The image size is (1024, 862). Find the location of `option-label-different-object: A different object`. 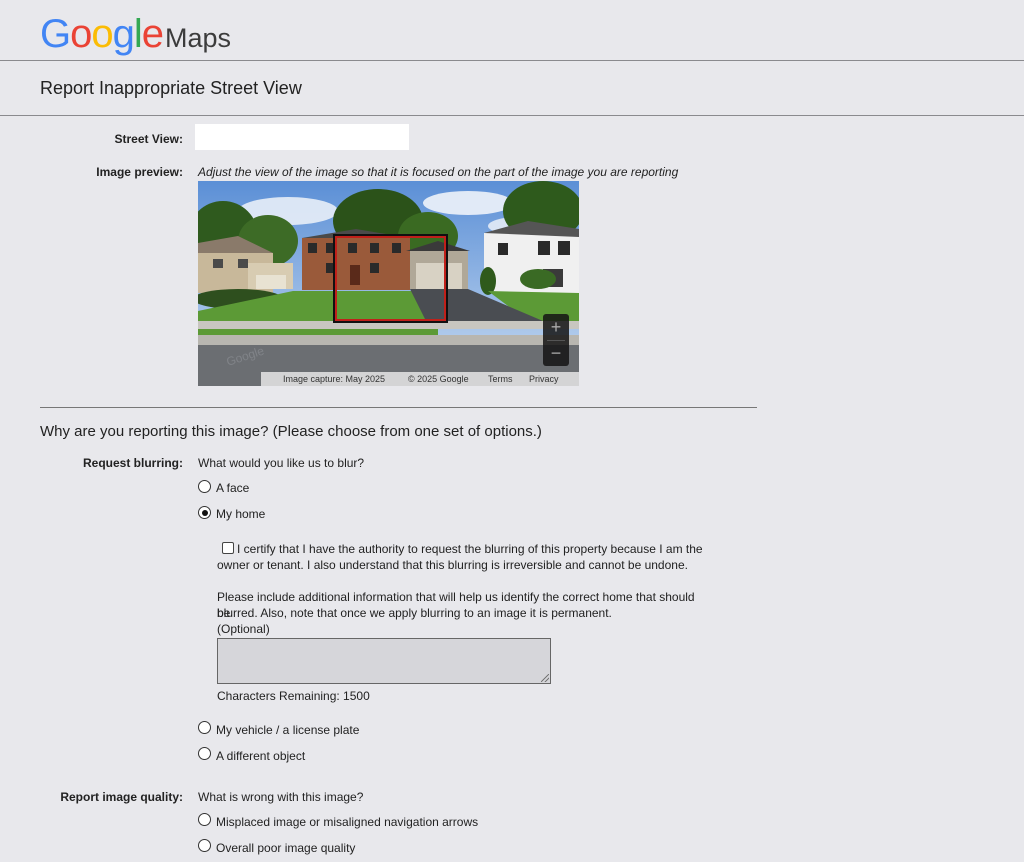

option-label-different-object: A different object is located at coordinates (260, 756).